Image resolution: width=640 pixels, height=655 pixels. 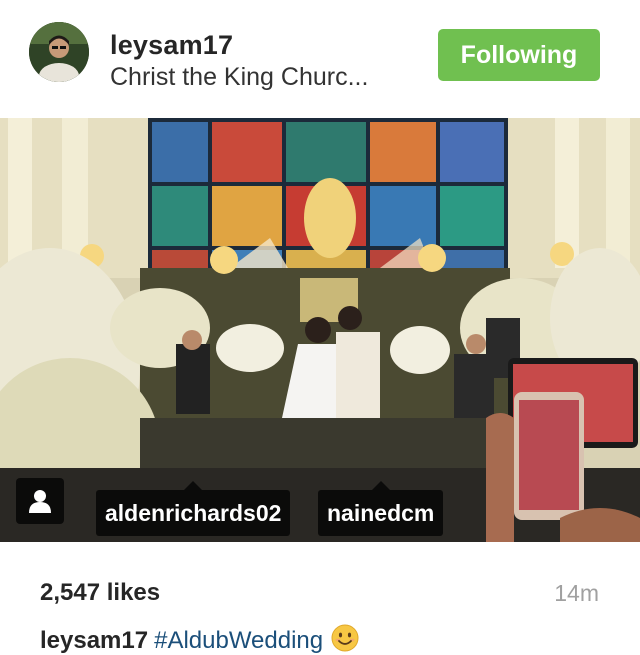 What do you see at coordinates (381, 508) in the screenshot?
I see `user-tag: nainedcm` at bounding box center [381, 508].